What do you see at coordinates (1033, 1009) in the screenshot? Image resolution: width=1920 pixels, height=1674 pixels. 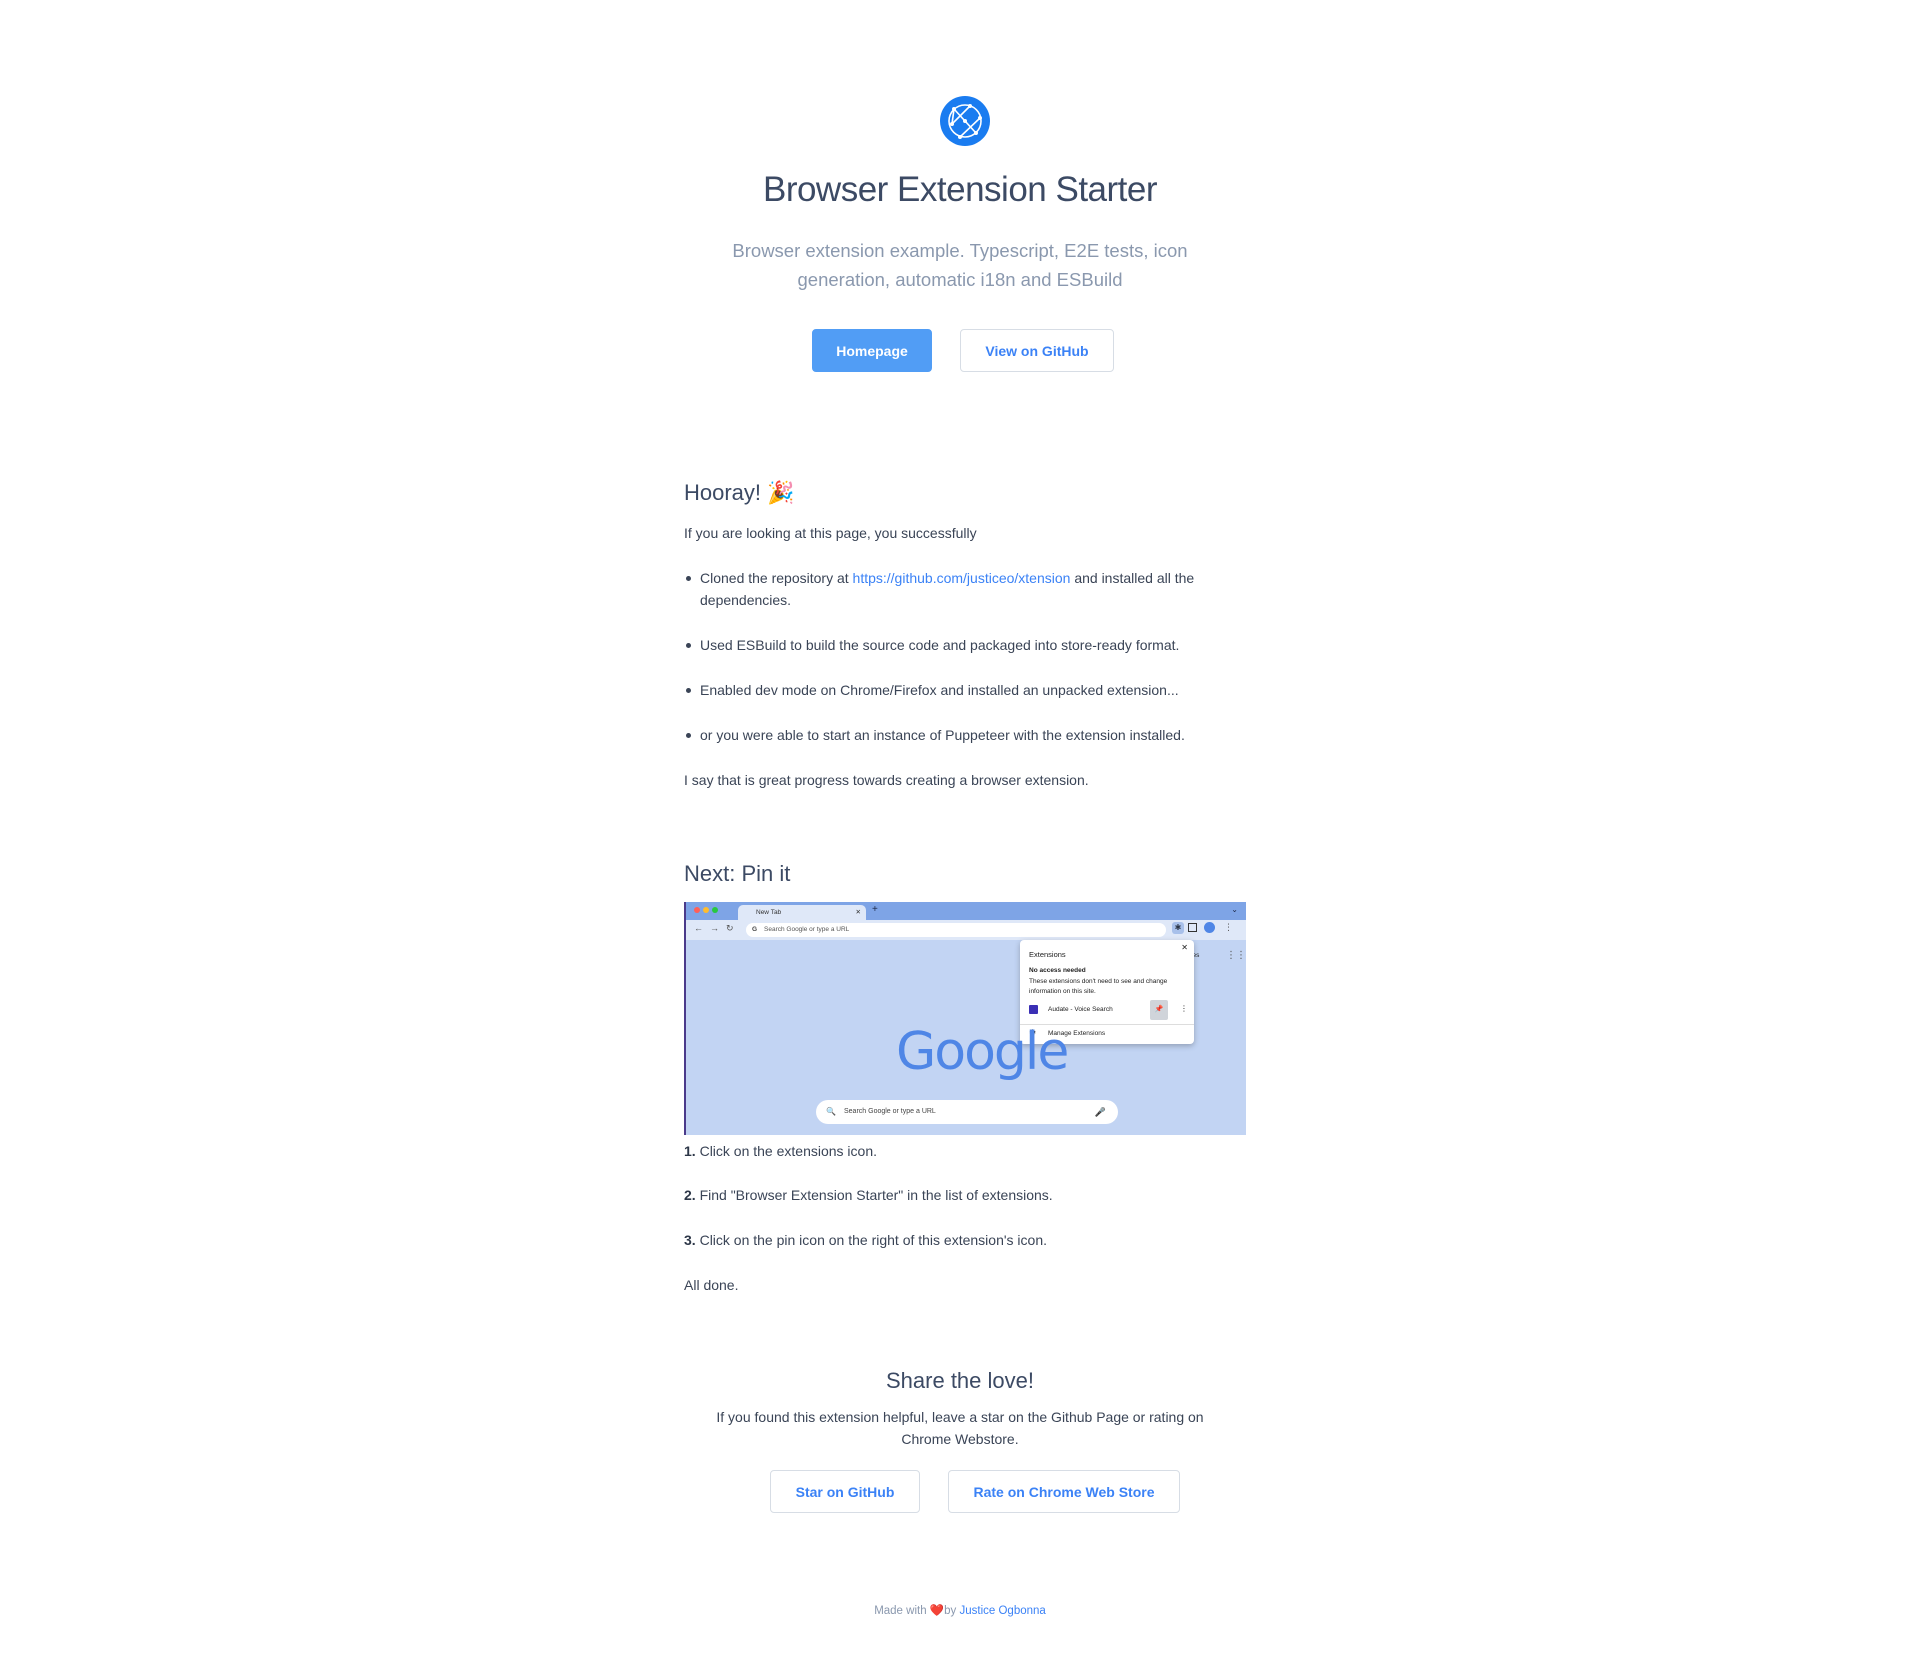 I see `extension-app-icon` at bounding box center [1033, 1009].